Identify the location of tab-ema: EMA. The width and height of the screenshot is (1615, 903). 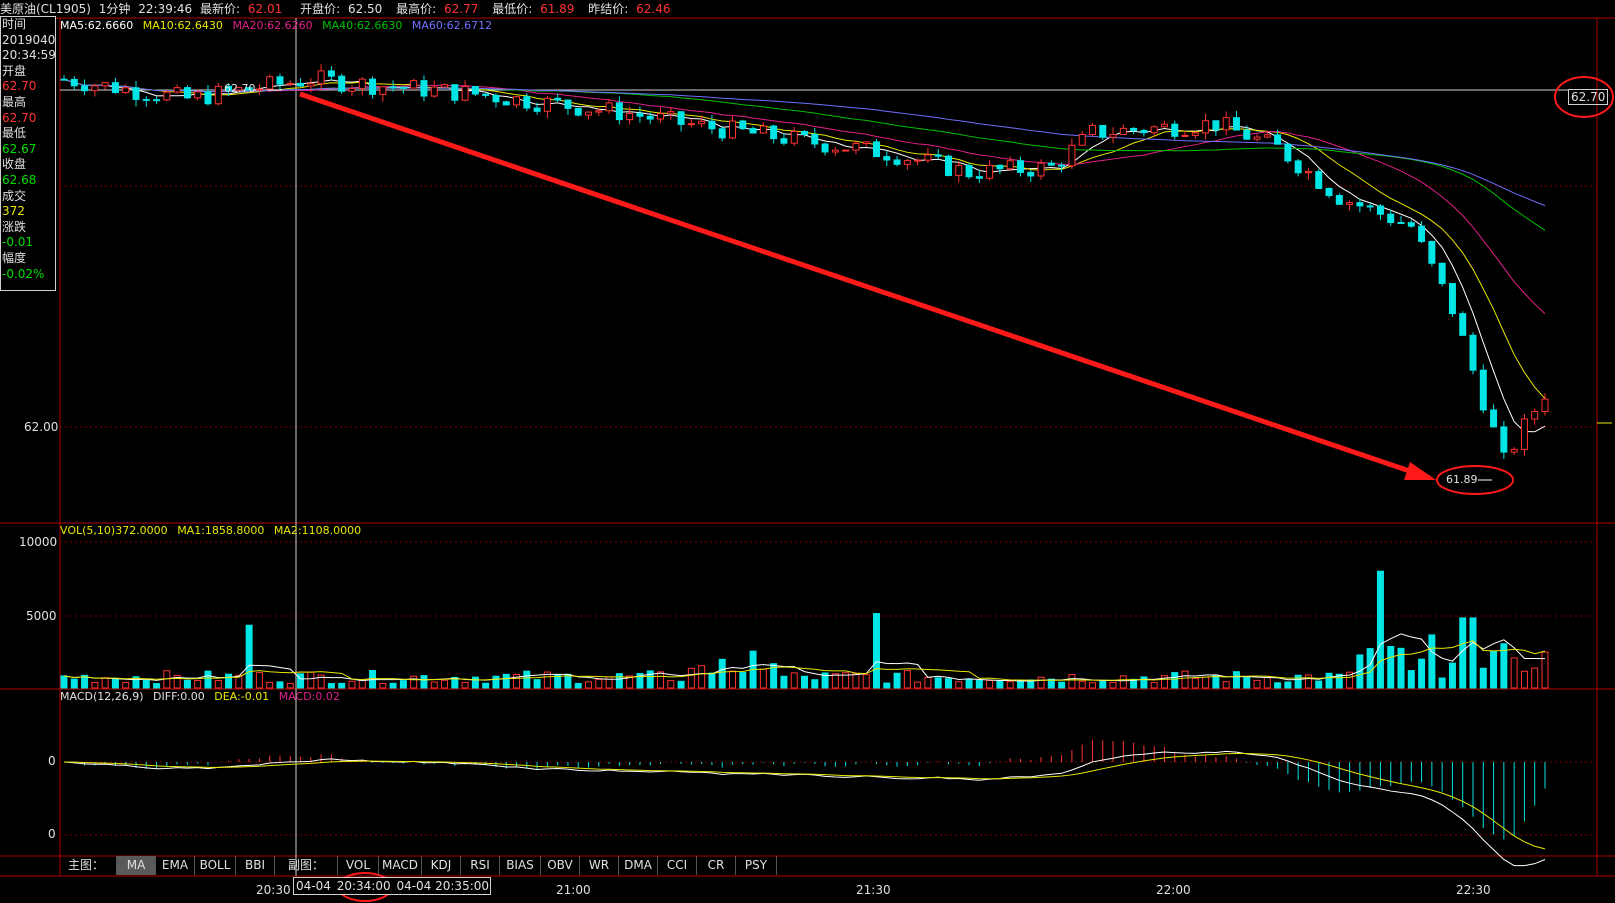
(175, 865).